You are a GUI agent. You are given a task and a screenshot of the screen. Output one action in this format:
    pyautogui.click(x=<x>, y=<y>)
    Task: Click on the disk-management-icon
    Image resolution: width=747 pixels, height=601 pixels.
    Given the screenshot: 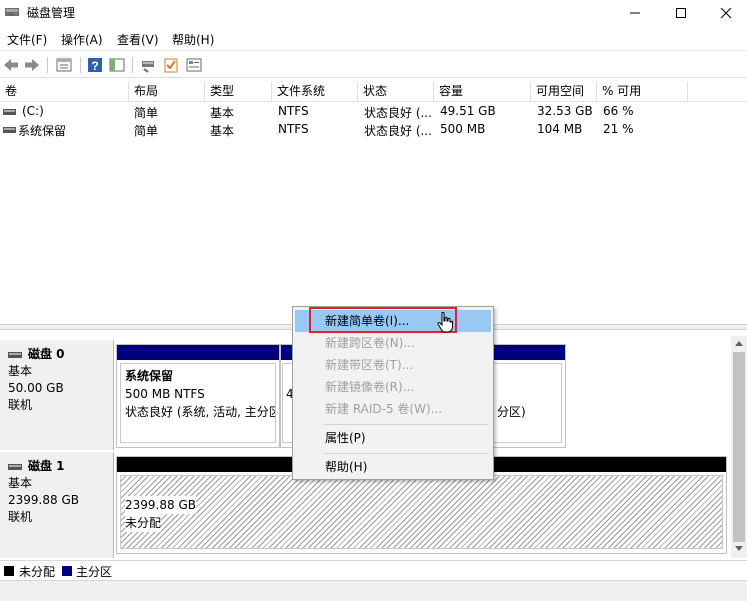 What is the action you would take?
    pyautogui.click(x=12, y=12)
    